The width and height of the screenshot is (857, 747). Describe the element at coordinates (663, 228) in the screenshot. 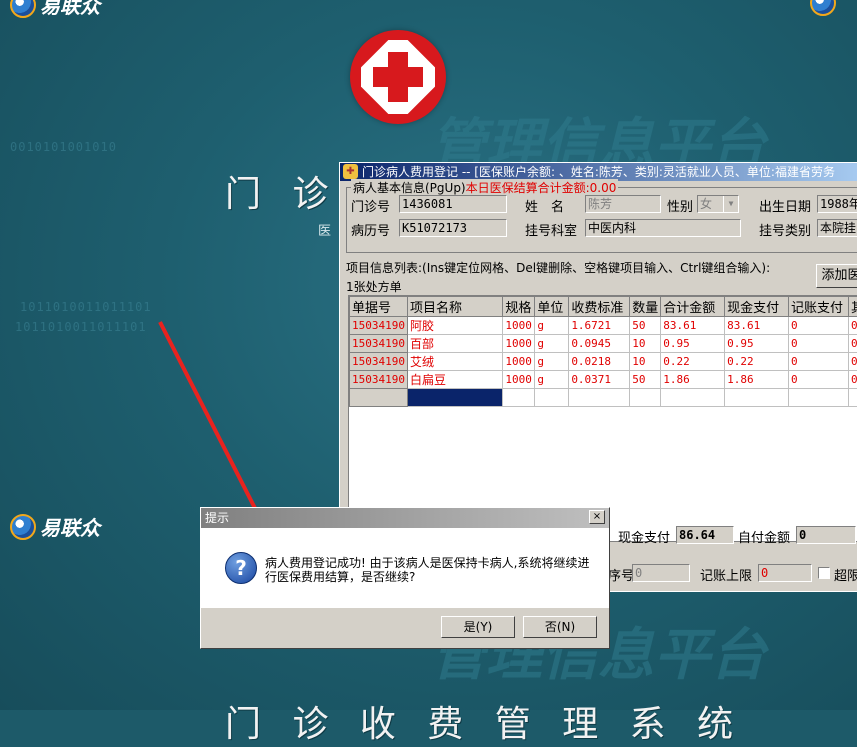

I see `dept-field: 中医内科` at that location.